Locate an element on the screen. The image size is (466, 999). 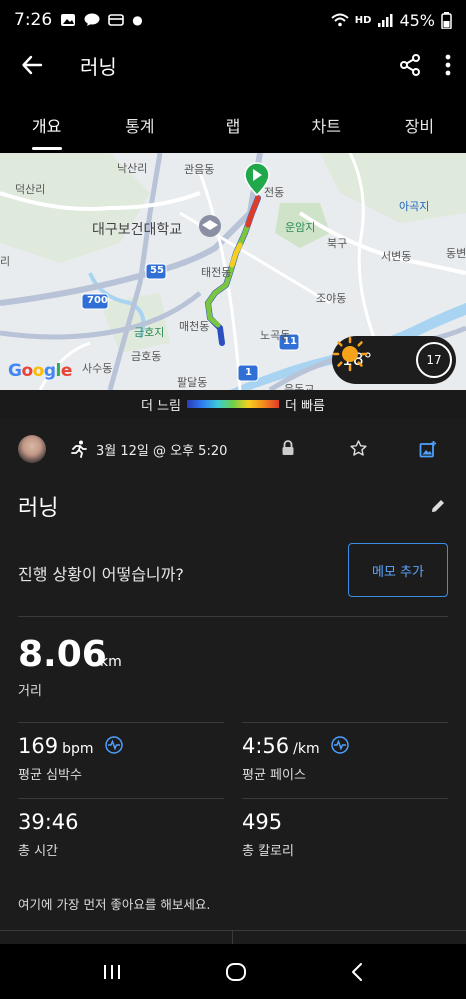
star-icon is located at coordinates (358, 448).